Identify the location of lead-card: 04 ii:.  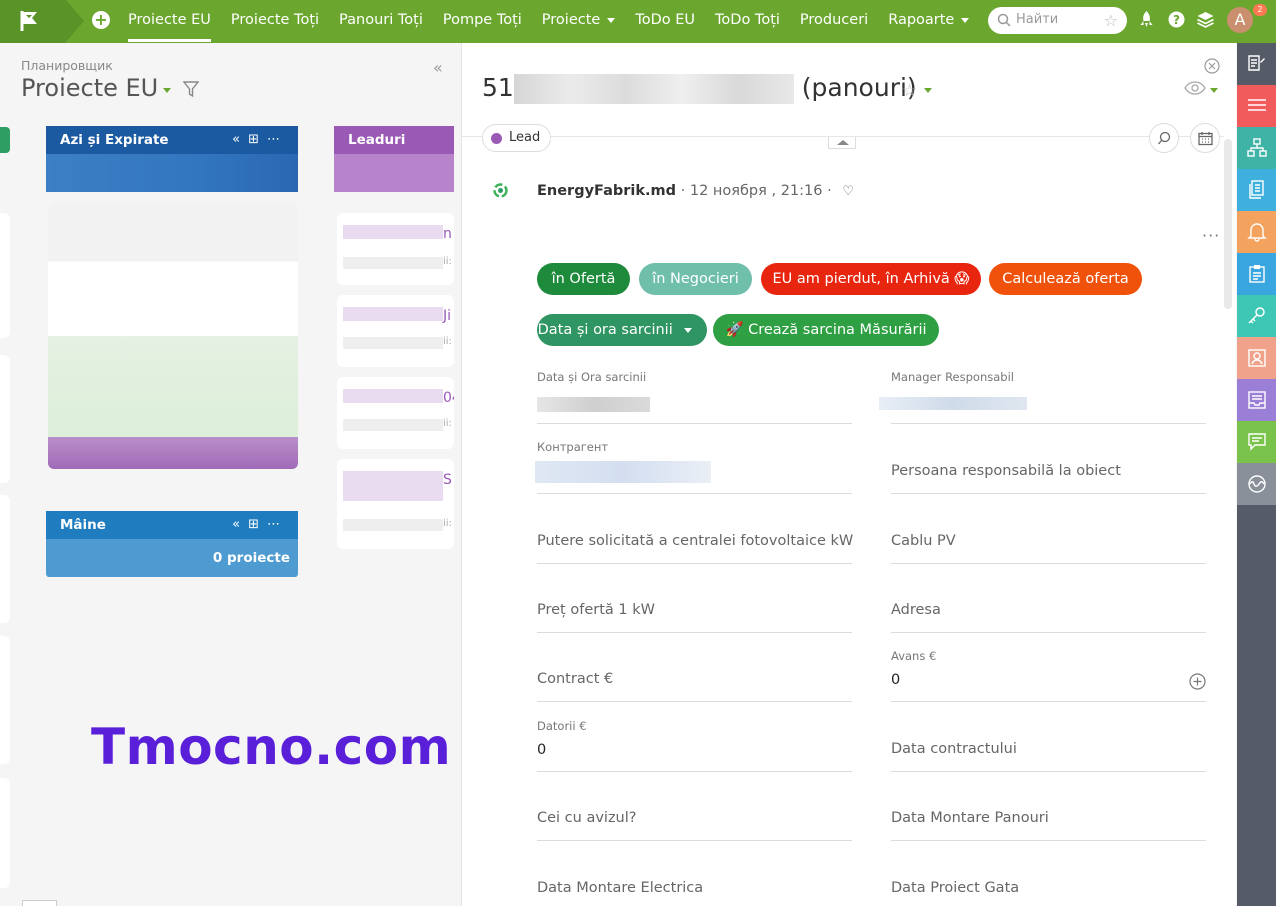
(395, 413).